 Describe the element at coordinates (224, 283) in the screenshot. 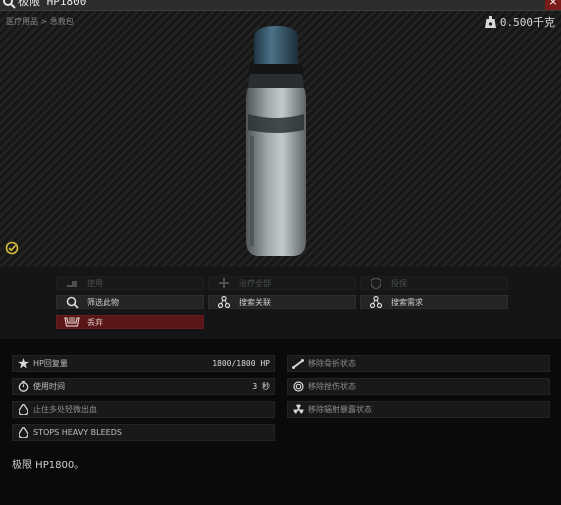

I see `heal-cross-icon` at that location.